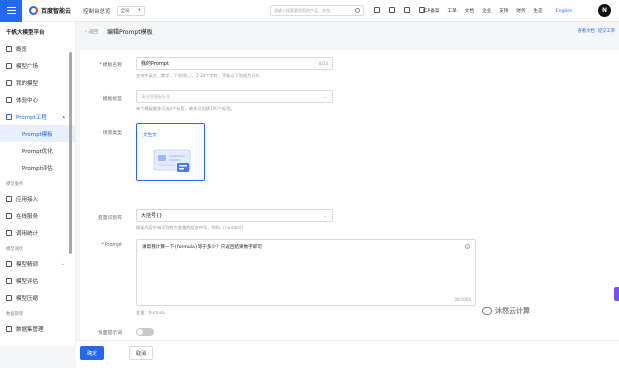 The image size is (619, 368). I want to click on help-links: 查看文档 提交工单, so click(596, 31).